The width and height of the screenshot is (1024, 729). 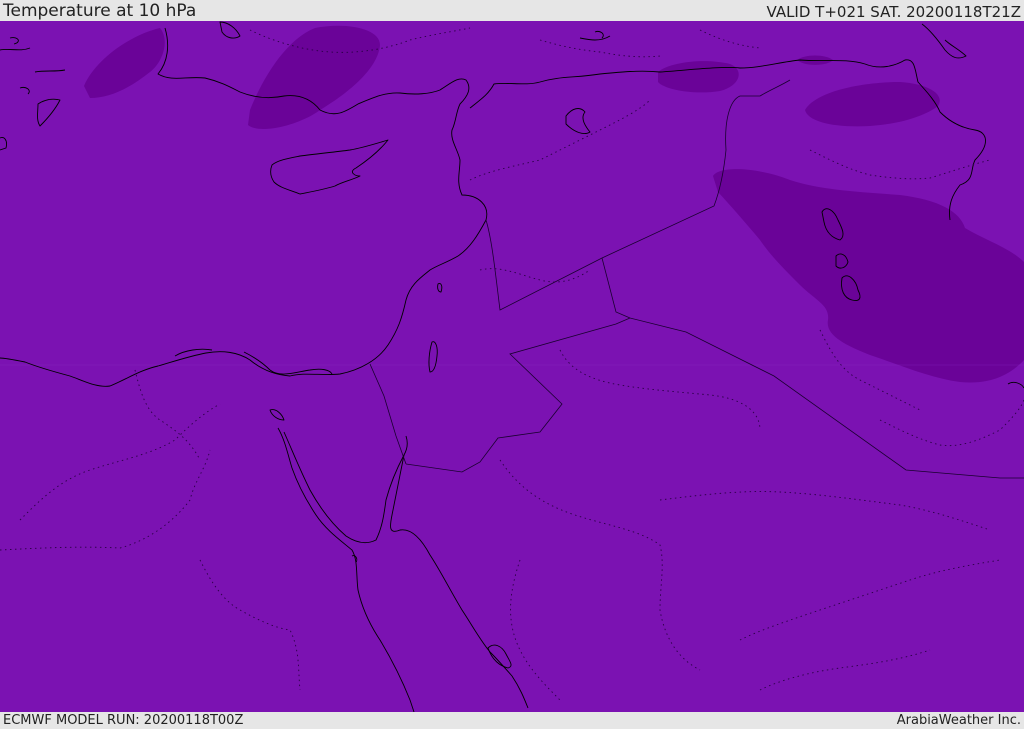 I want to click on map-title: Temperature at 10 hPa, so click(x=100, y=11).